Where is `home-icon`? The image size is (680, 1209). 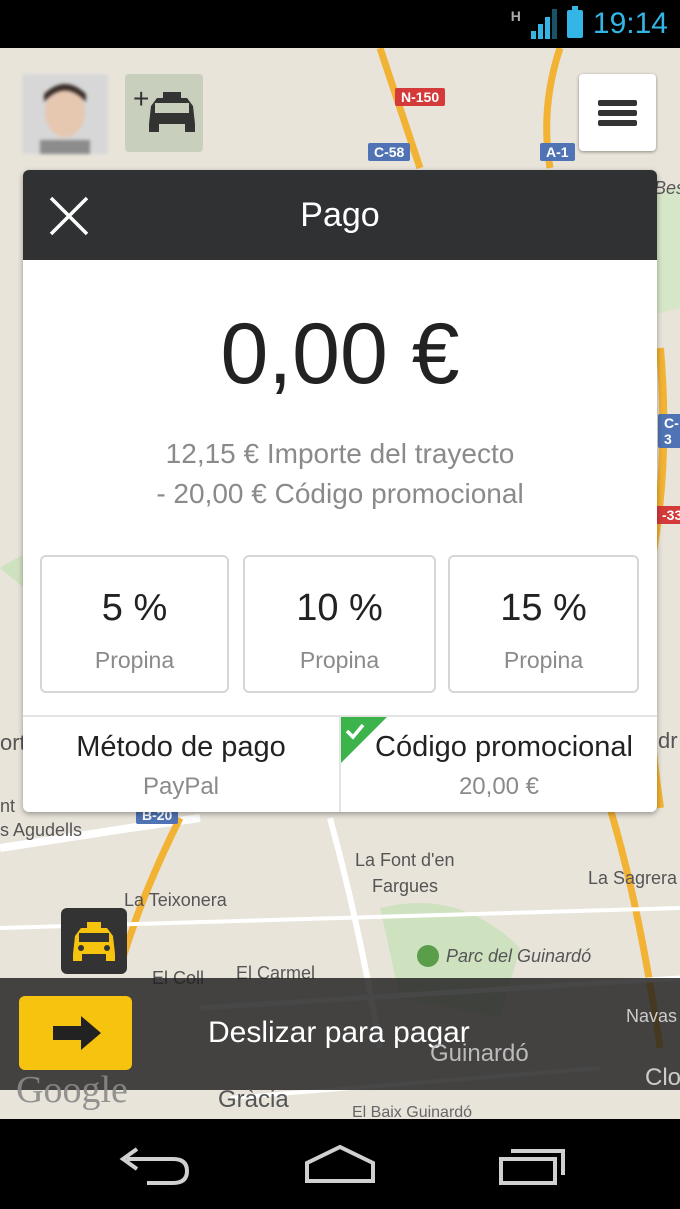 home-icon is located at coordinates (340, 1163).